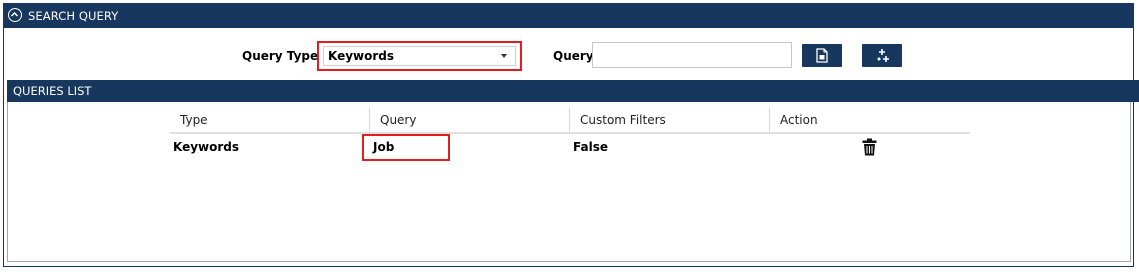  I want to click on document-icon, so click(822, 55).